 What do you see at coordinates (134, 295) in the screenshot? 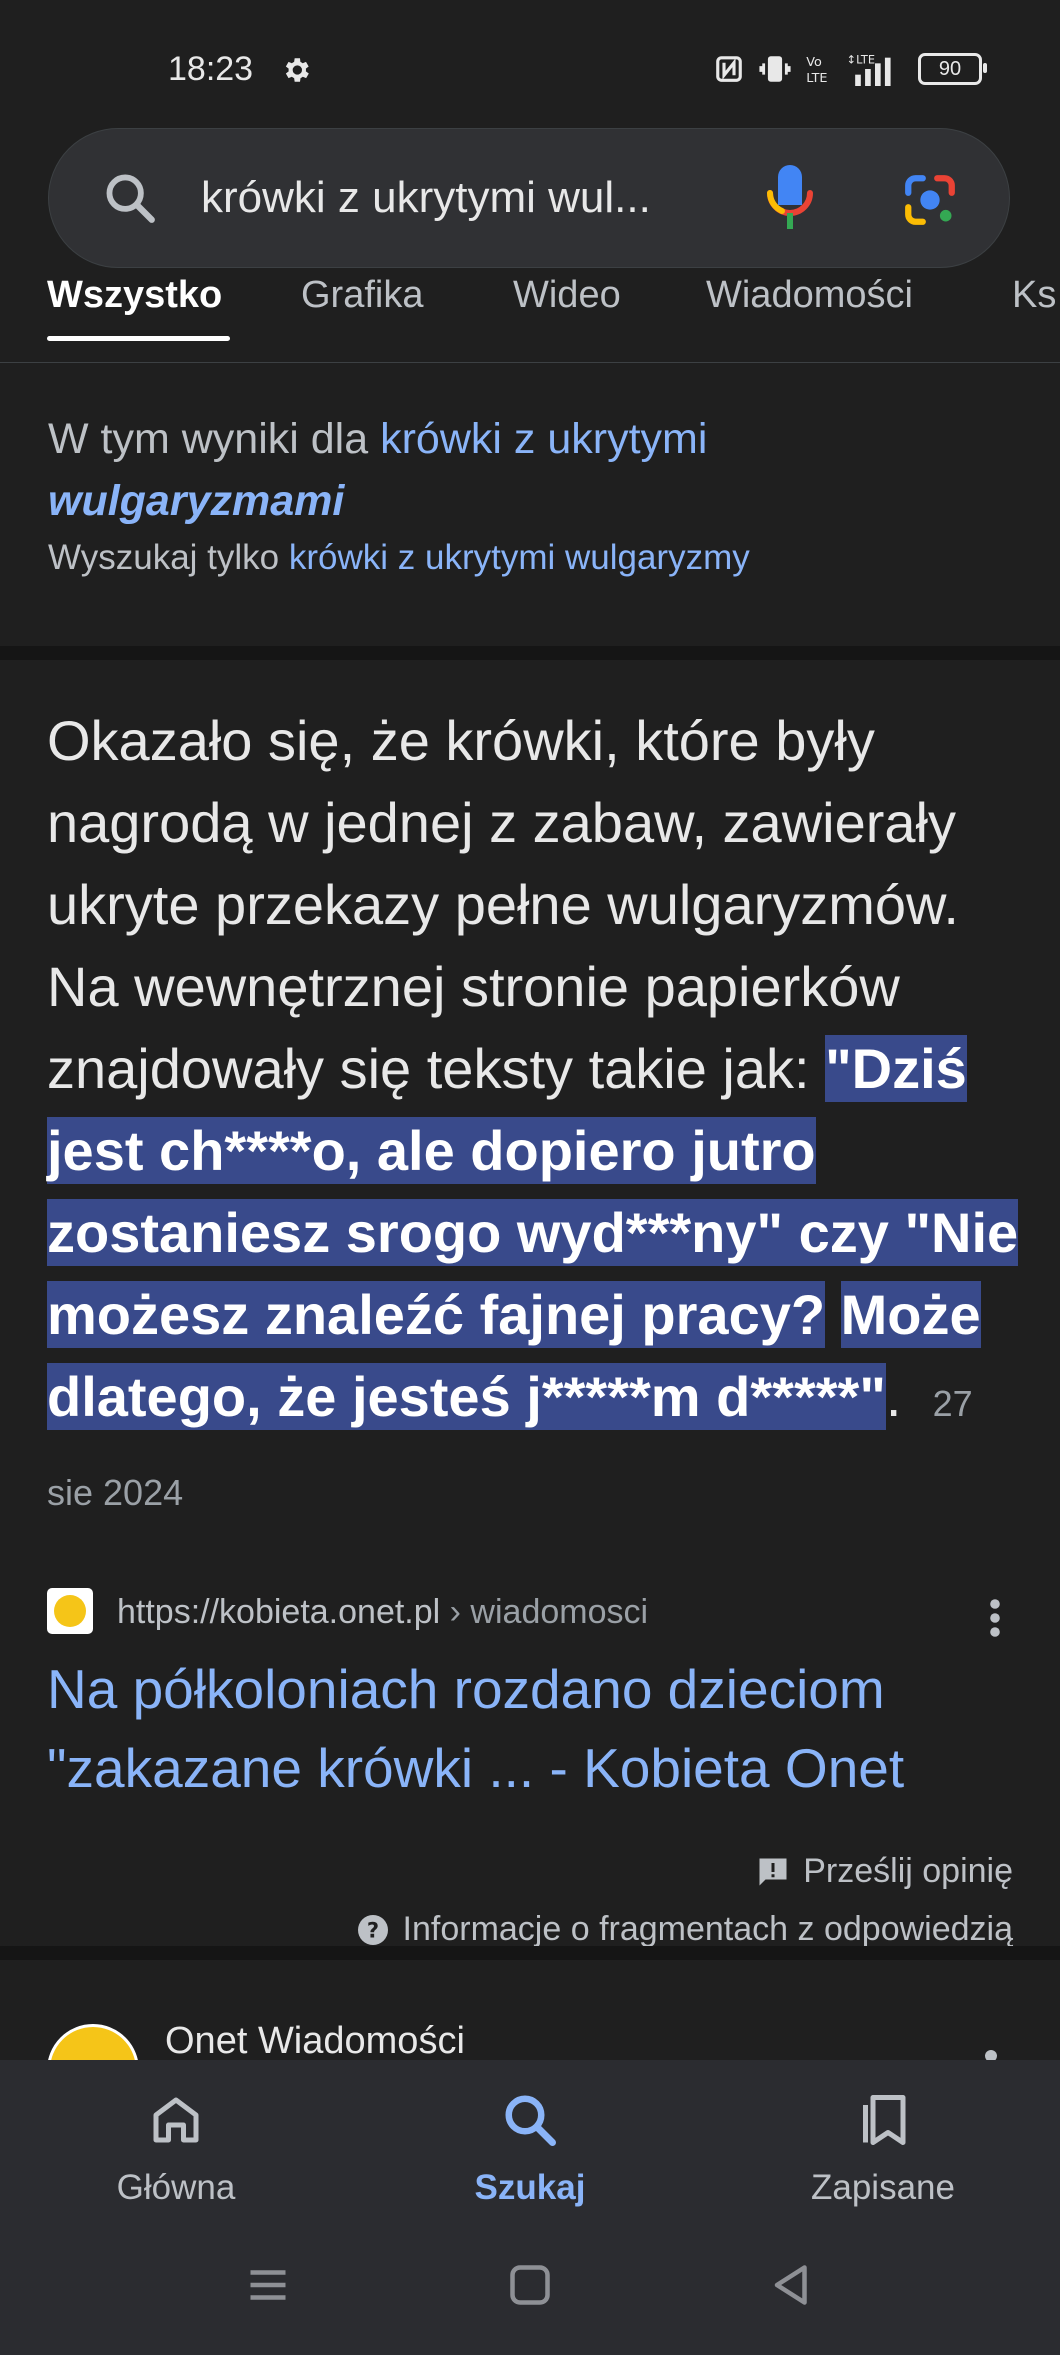
I see `tab-all: Wszystko` at bounding box center [134, 295].